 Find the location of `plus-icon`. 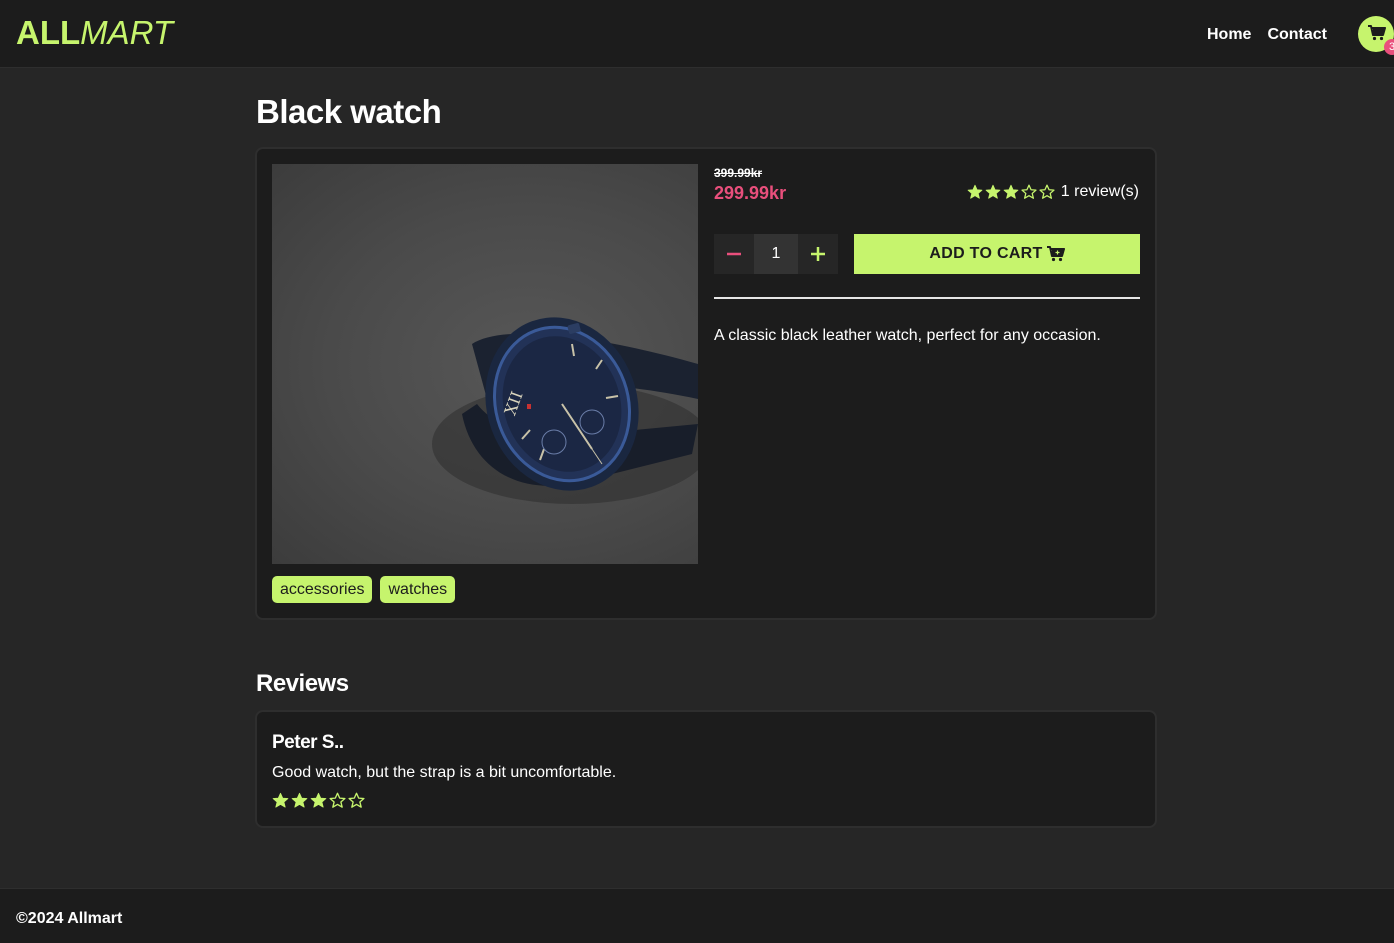

plus-icon is located at coordinates (818, 254).